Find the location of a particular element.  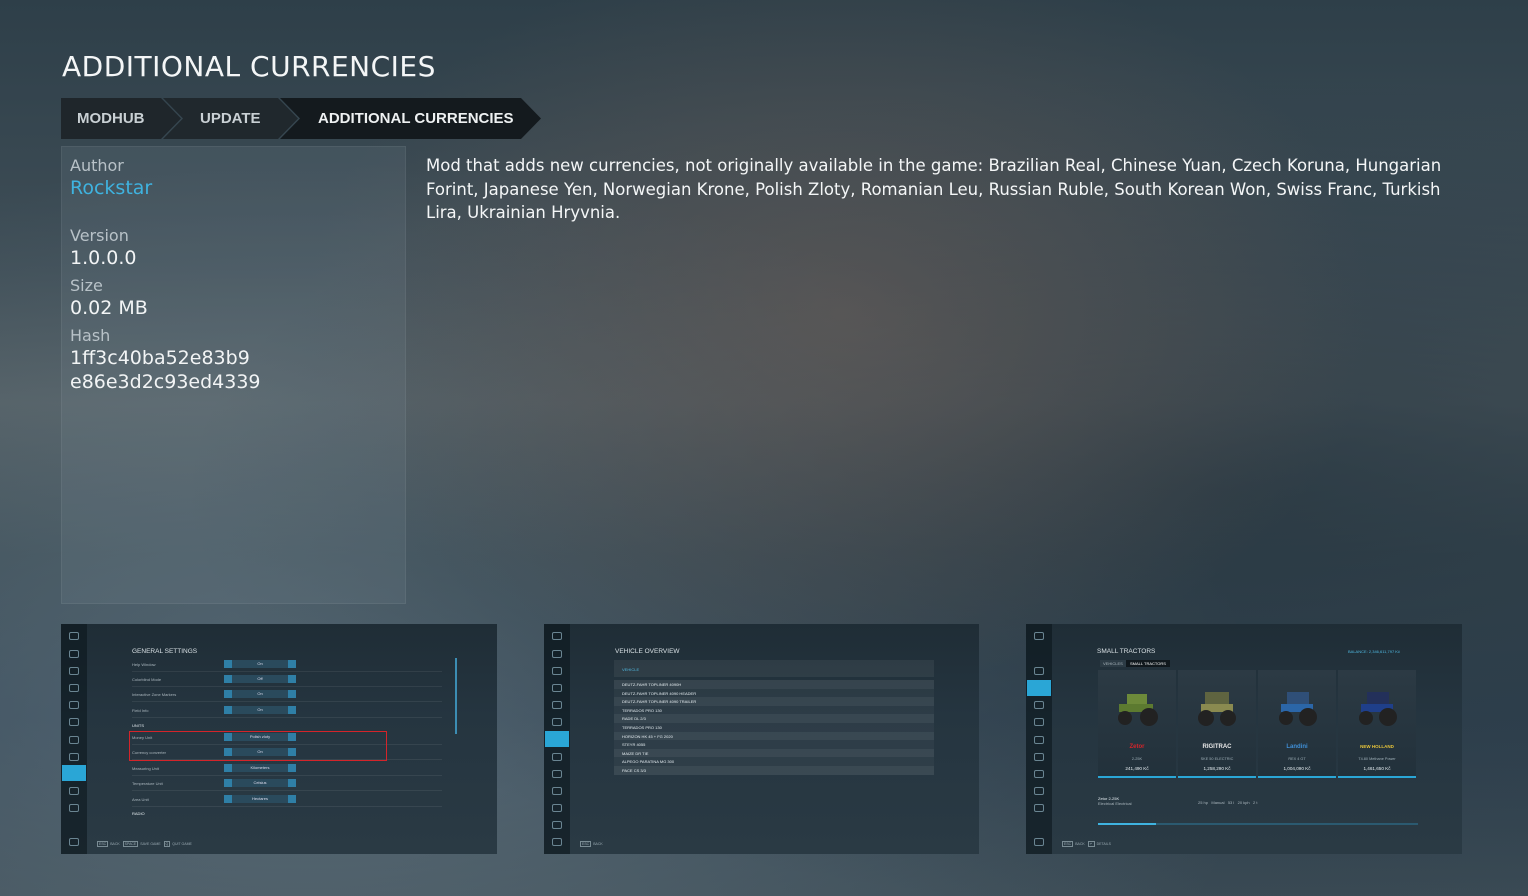

setting-label: Area Unit is located at coordinates (140, 799).